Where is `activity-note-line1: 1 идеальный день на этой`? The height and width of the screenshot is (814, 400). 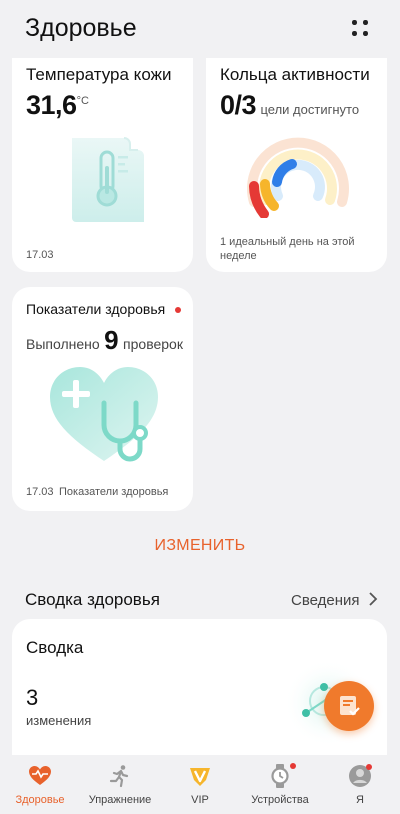 activity-note-line1: 1 идеальный день на этой is located at coordinates (287, 242).